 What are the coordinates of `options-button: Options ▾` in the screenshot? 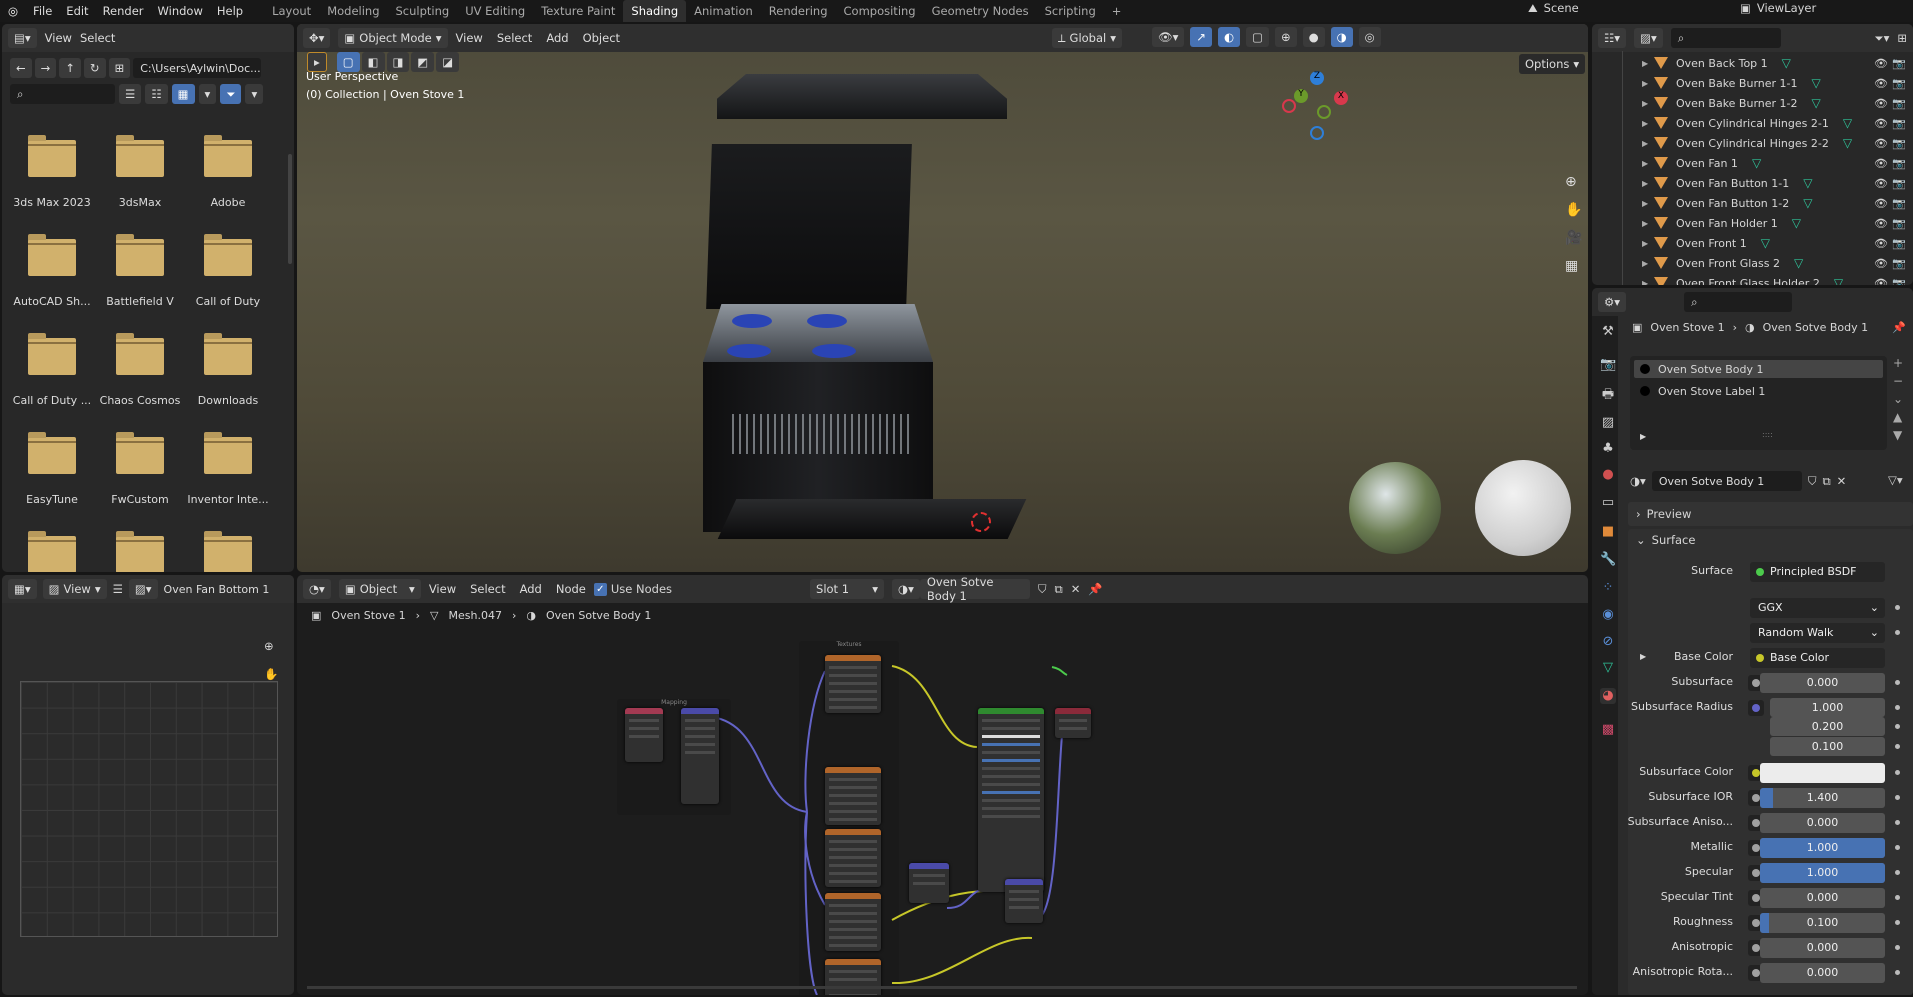 It's located at (1552, 64).